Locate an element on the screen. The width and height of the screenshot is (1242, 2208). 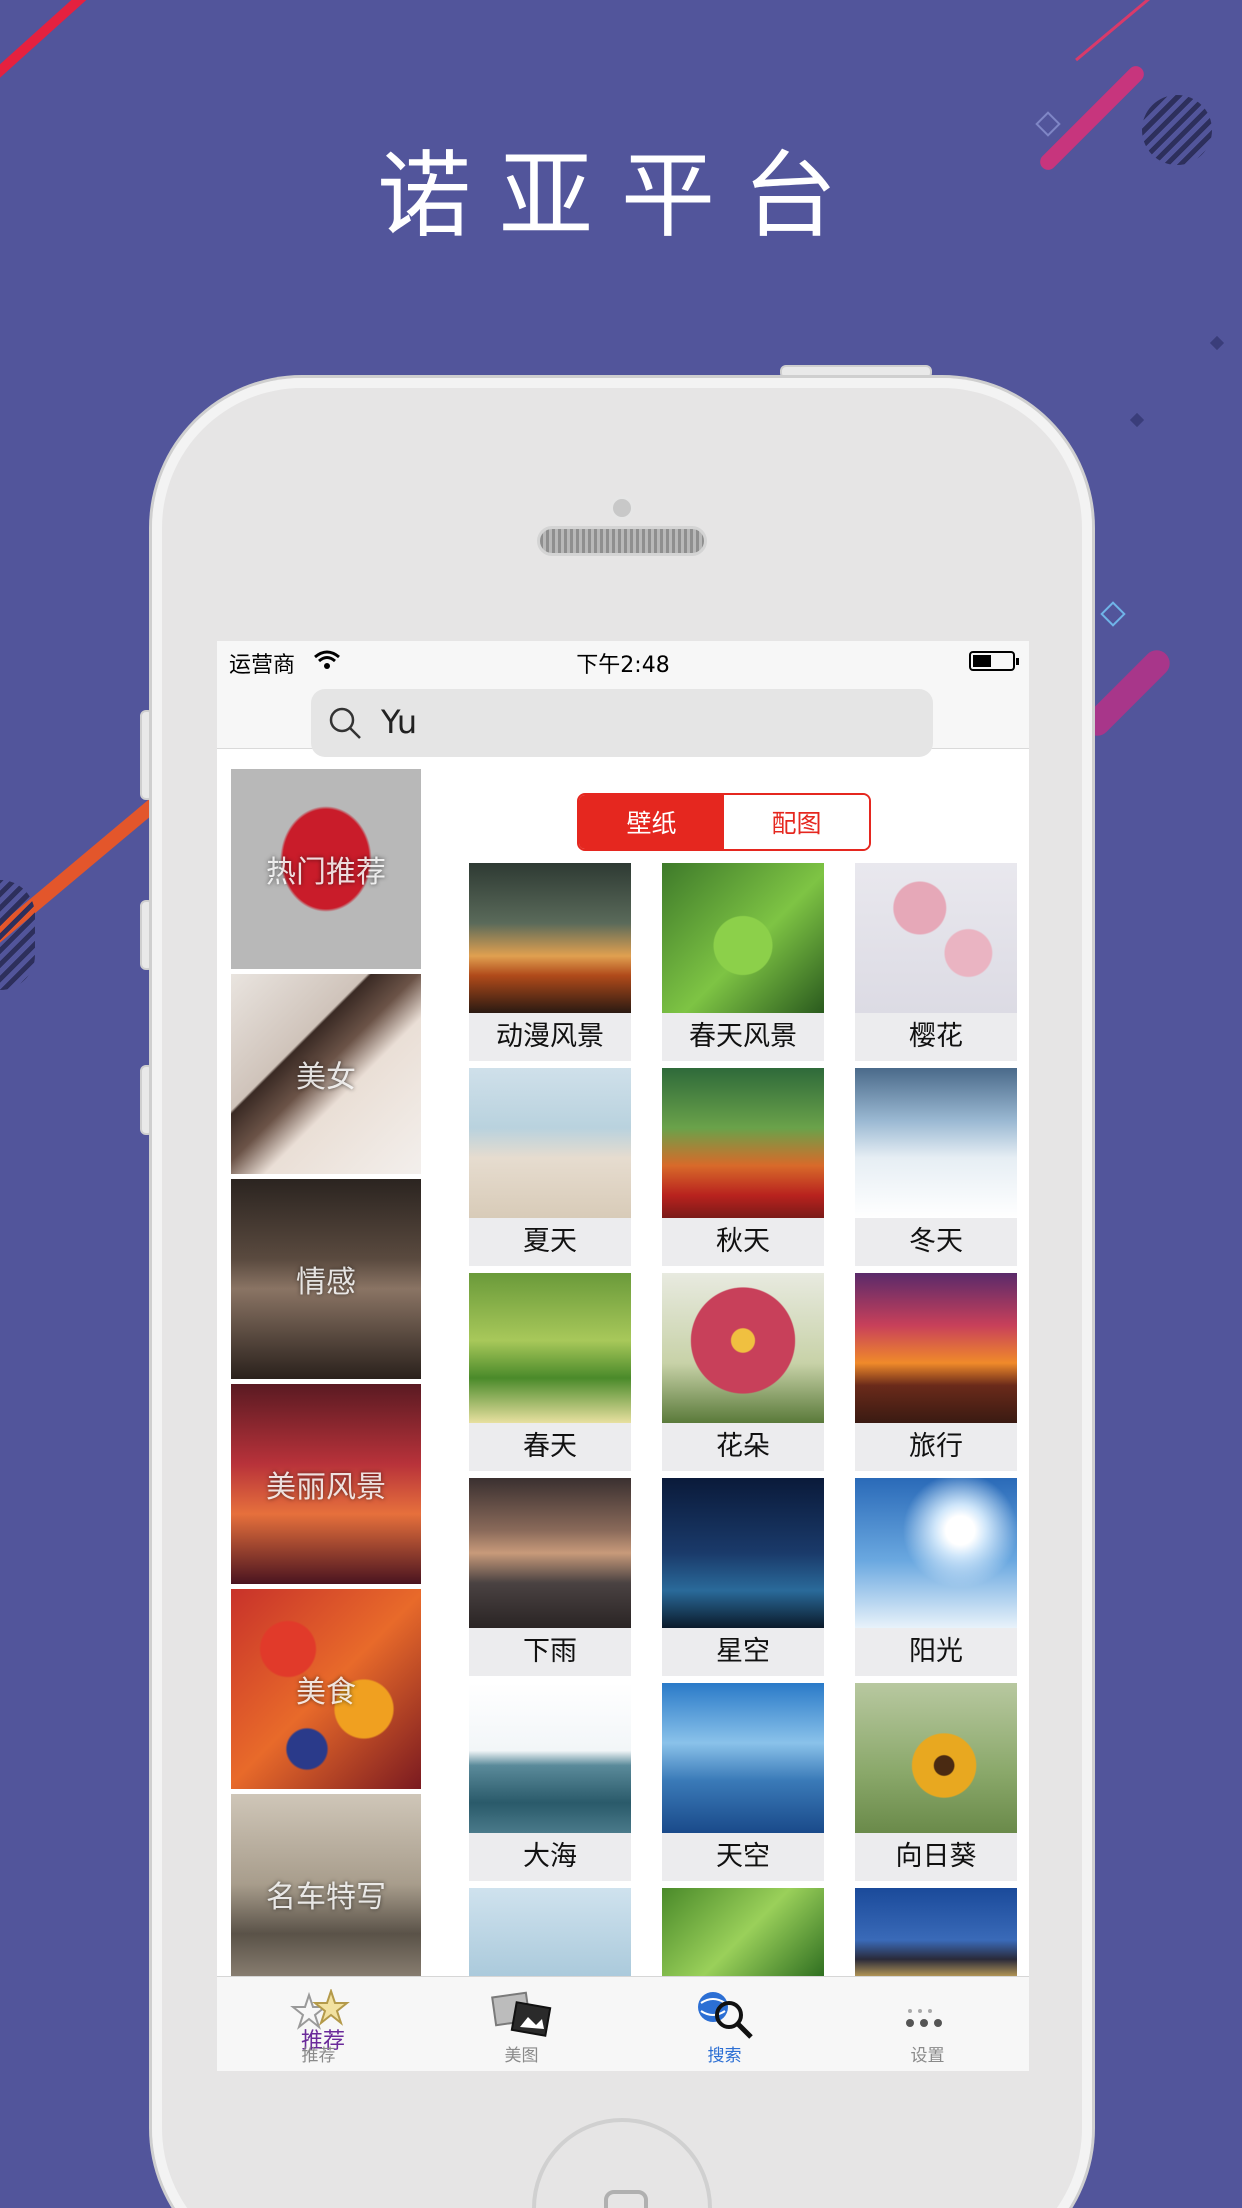
earpiece-speaker is located at coordinates (622, 541).